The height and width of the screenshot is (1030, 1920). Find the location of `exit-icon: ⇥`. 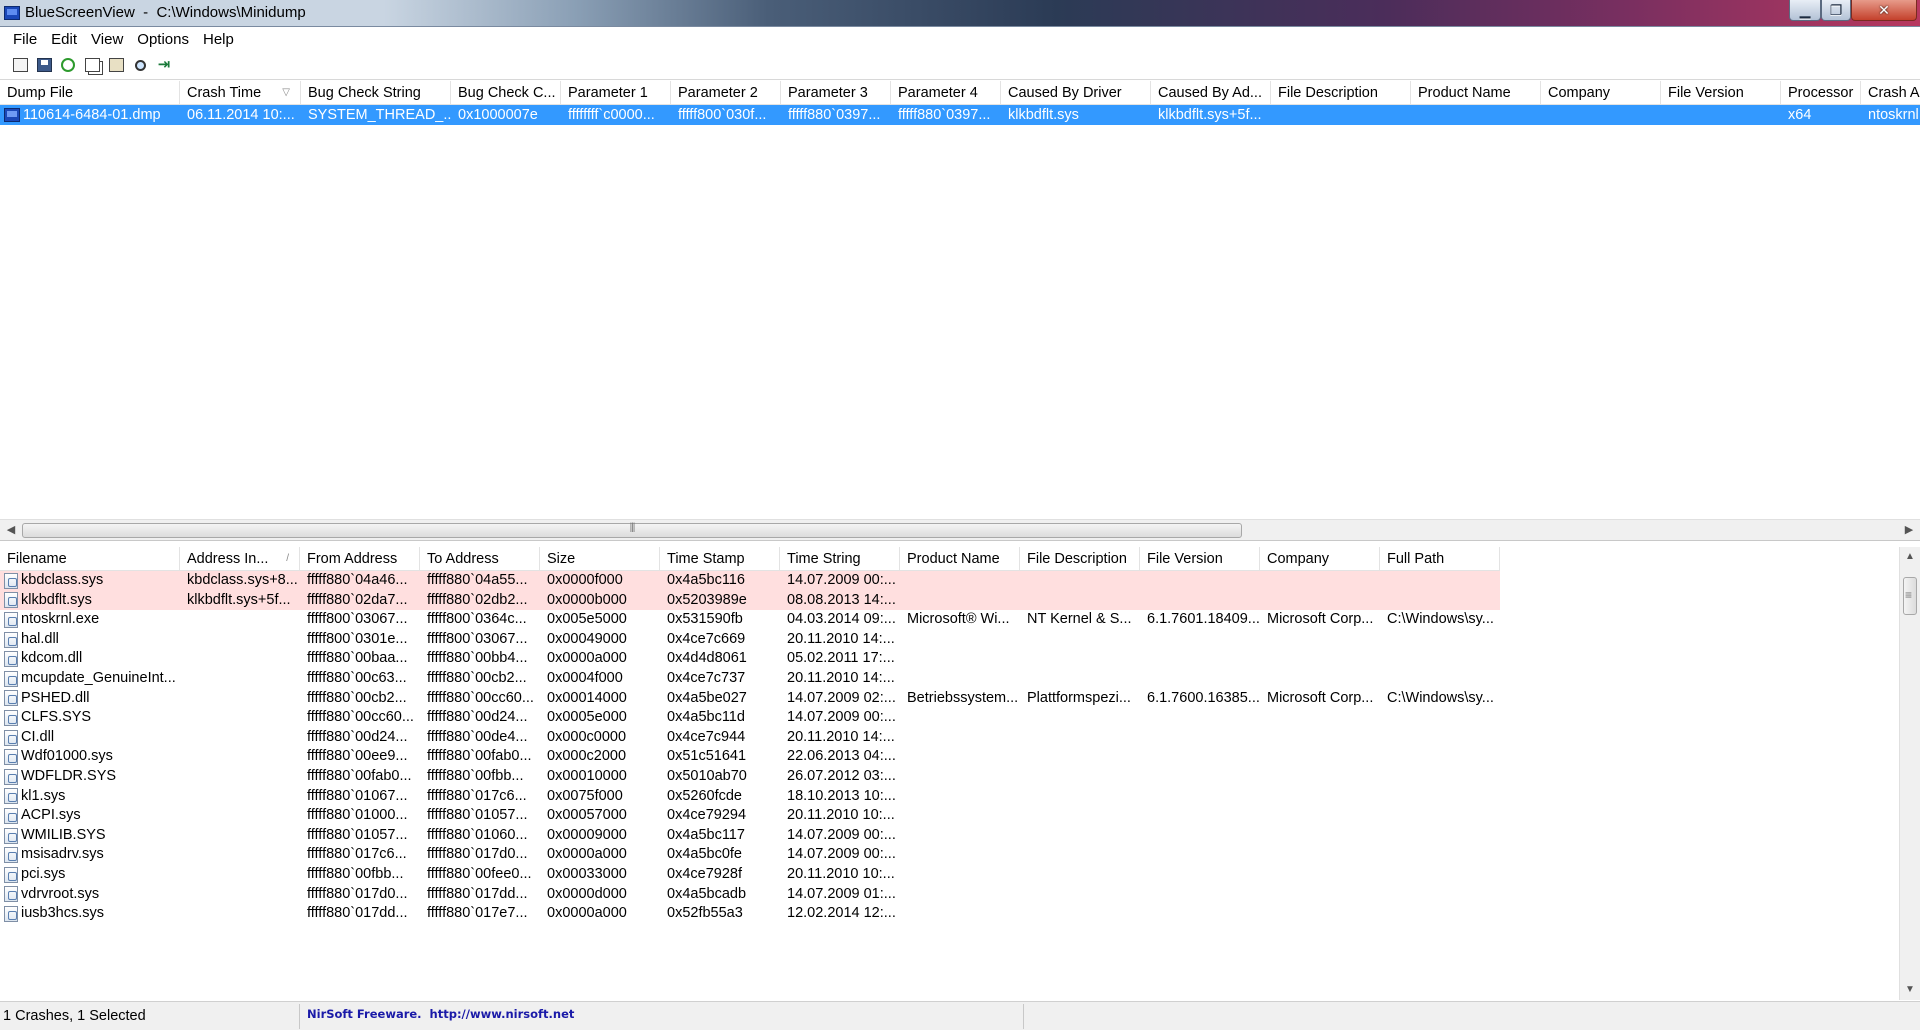

exit-icon: ⇥ is located at coordinates (164, 64).